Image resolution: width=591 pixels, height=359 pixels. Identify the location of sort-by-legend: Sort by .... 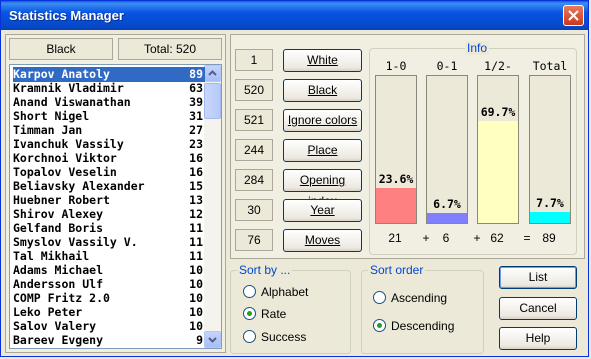
(265, 270).